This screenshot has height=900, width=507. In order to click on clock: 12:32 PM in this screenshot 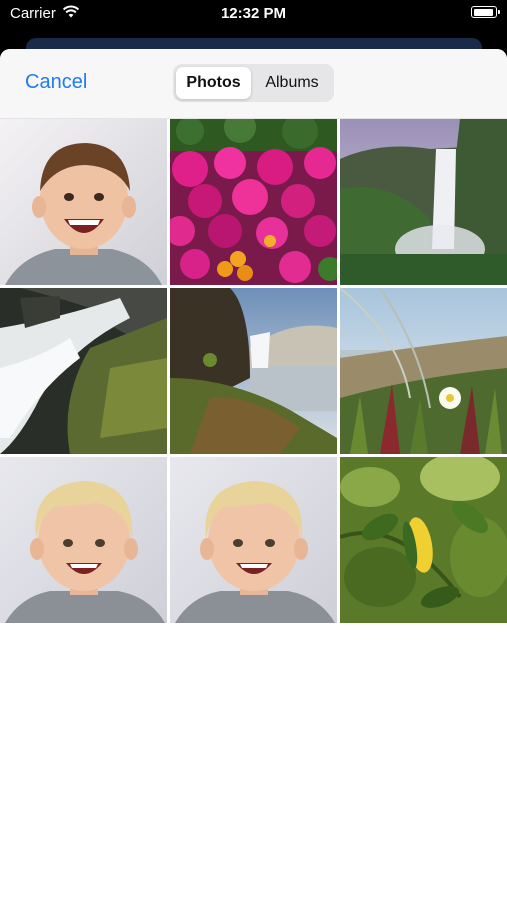, I will do `click(253, 13)`.